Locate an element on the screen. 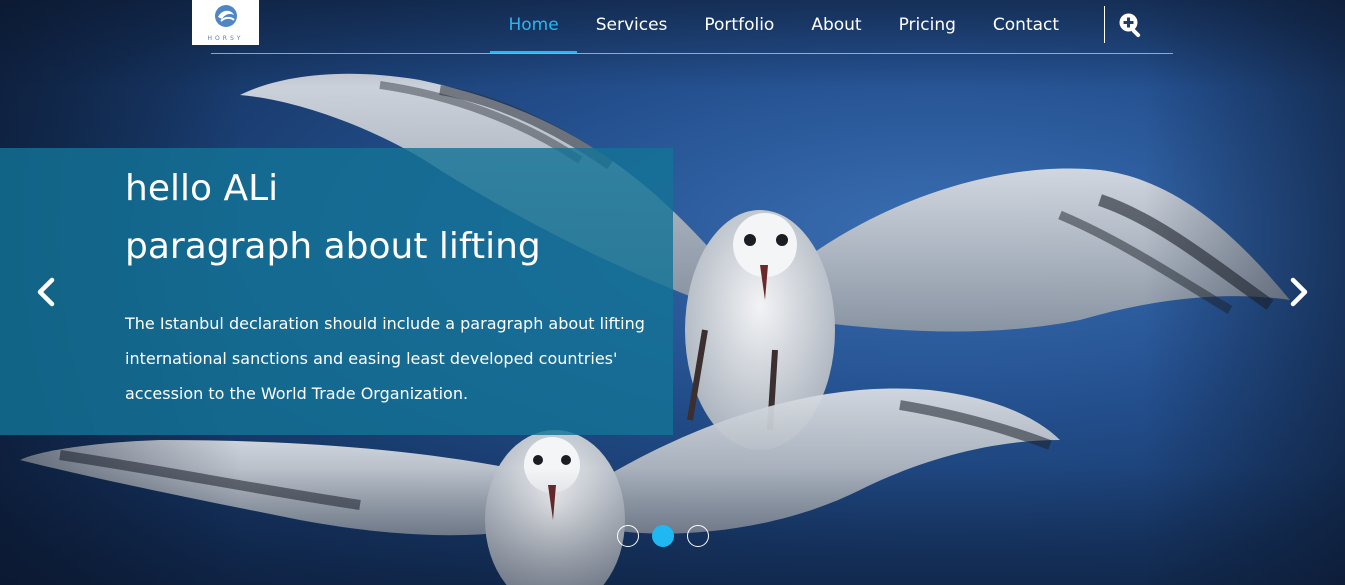 The image size is (1345, 585). next-slide-button is located at coordinates (1299, 292).